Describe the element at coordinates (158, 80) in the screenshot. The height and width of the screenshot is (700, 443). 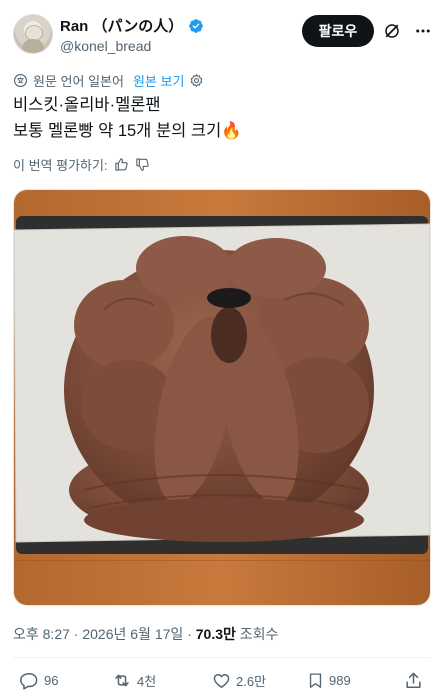
I see `show-original-link: 원본 보기` at that location.